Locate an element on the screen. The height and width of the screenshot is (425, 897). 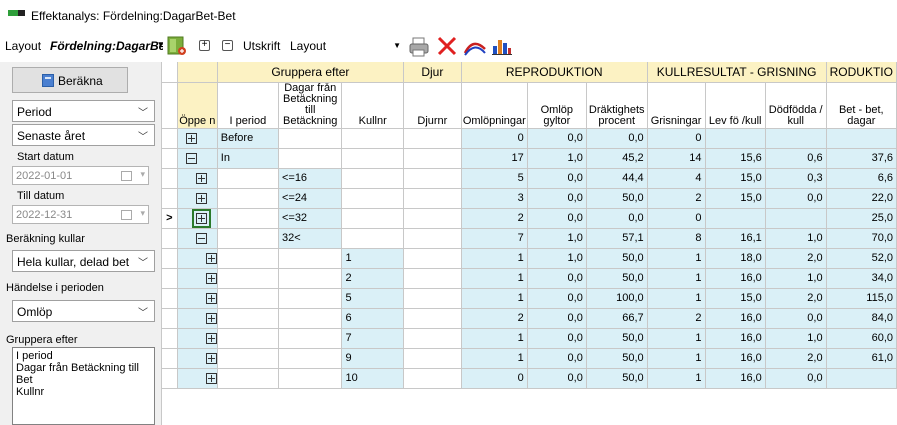
col-header-bet-bet: Bet - bet, dagar is located at coordinates (861, 105).